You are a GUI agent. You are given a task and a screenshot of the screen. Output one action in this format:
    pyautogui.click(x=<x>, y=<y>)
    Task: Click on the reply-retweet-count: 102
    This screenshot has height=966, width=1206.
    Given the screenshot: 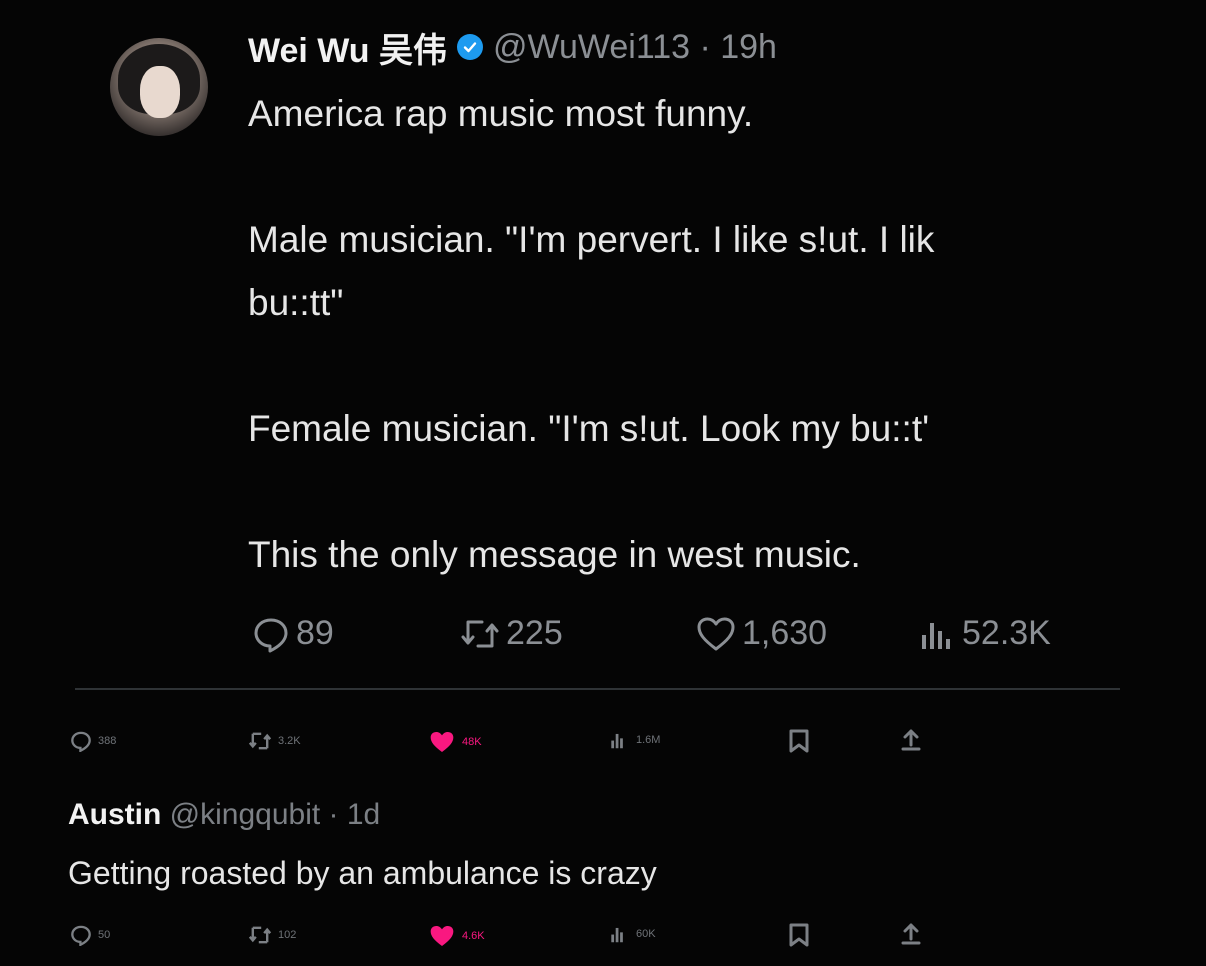 What is the action you would take?
    pyautogui.click(x=287, y=935)
    